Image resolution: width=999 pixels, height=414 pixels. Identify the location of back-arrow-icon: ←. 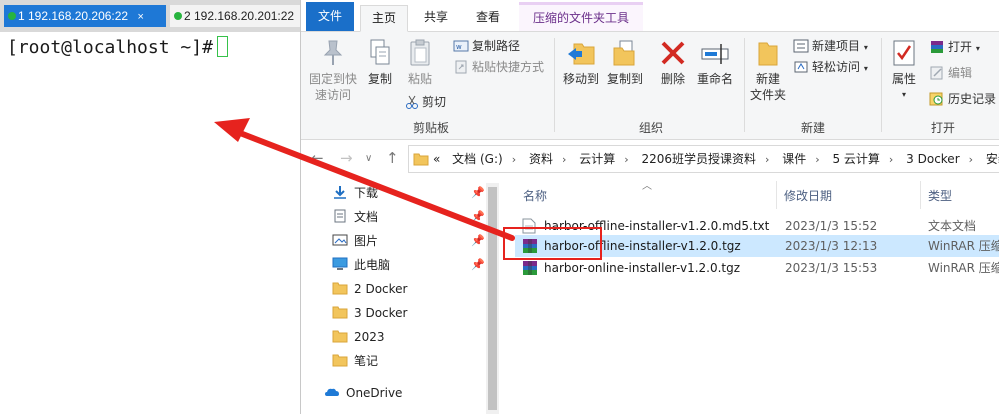
(317, 158).